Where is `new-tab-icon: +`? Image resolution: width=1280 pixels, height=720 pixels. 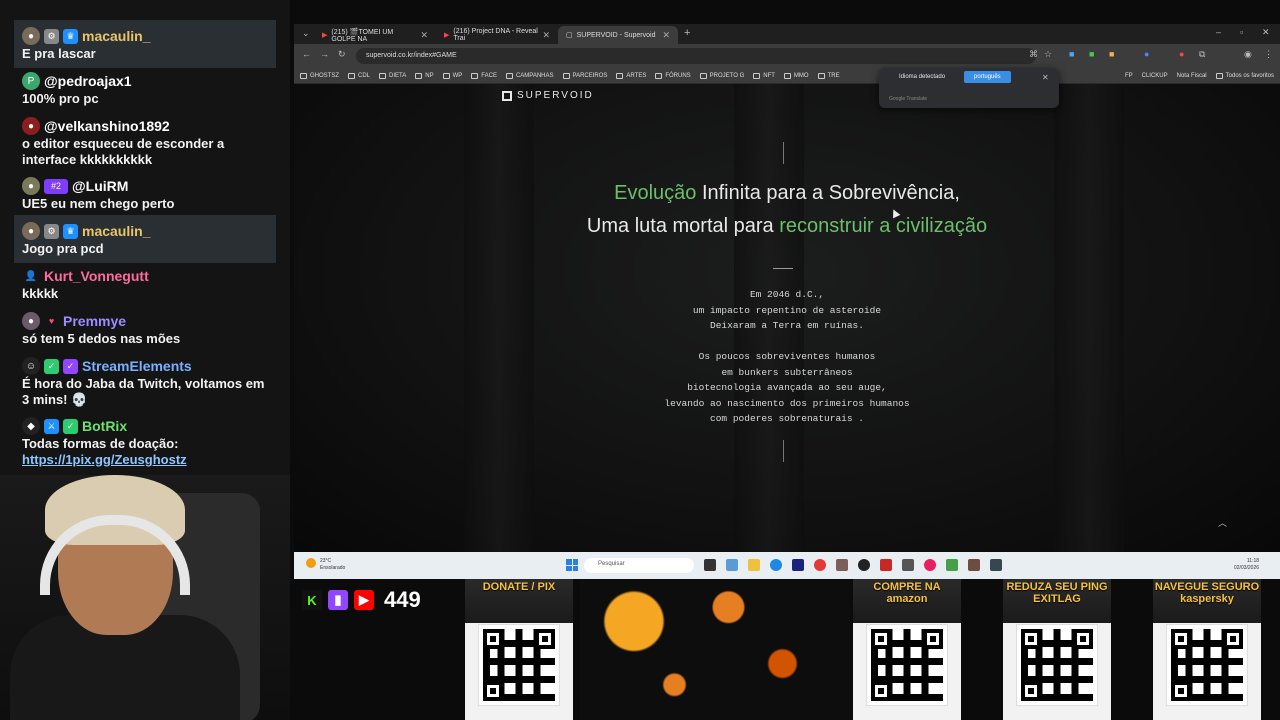 new-tab-icon: + is located at coordinates (687, 33).